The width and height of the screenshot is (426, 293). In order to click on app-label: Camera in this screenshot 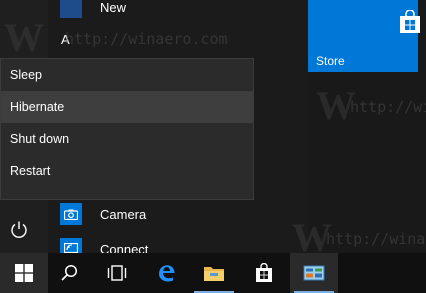, I will do `click(123, 214)`.